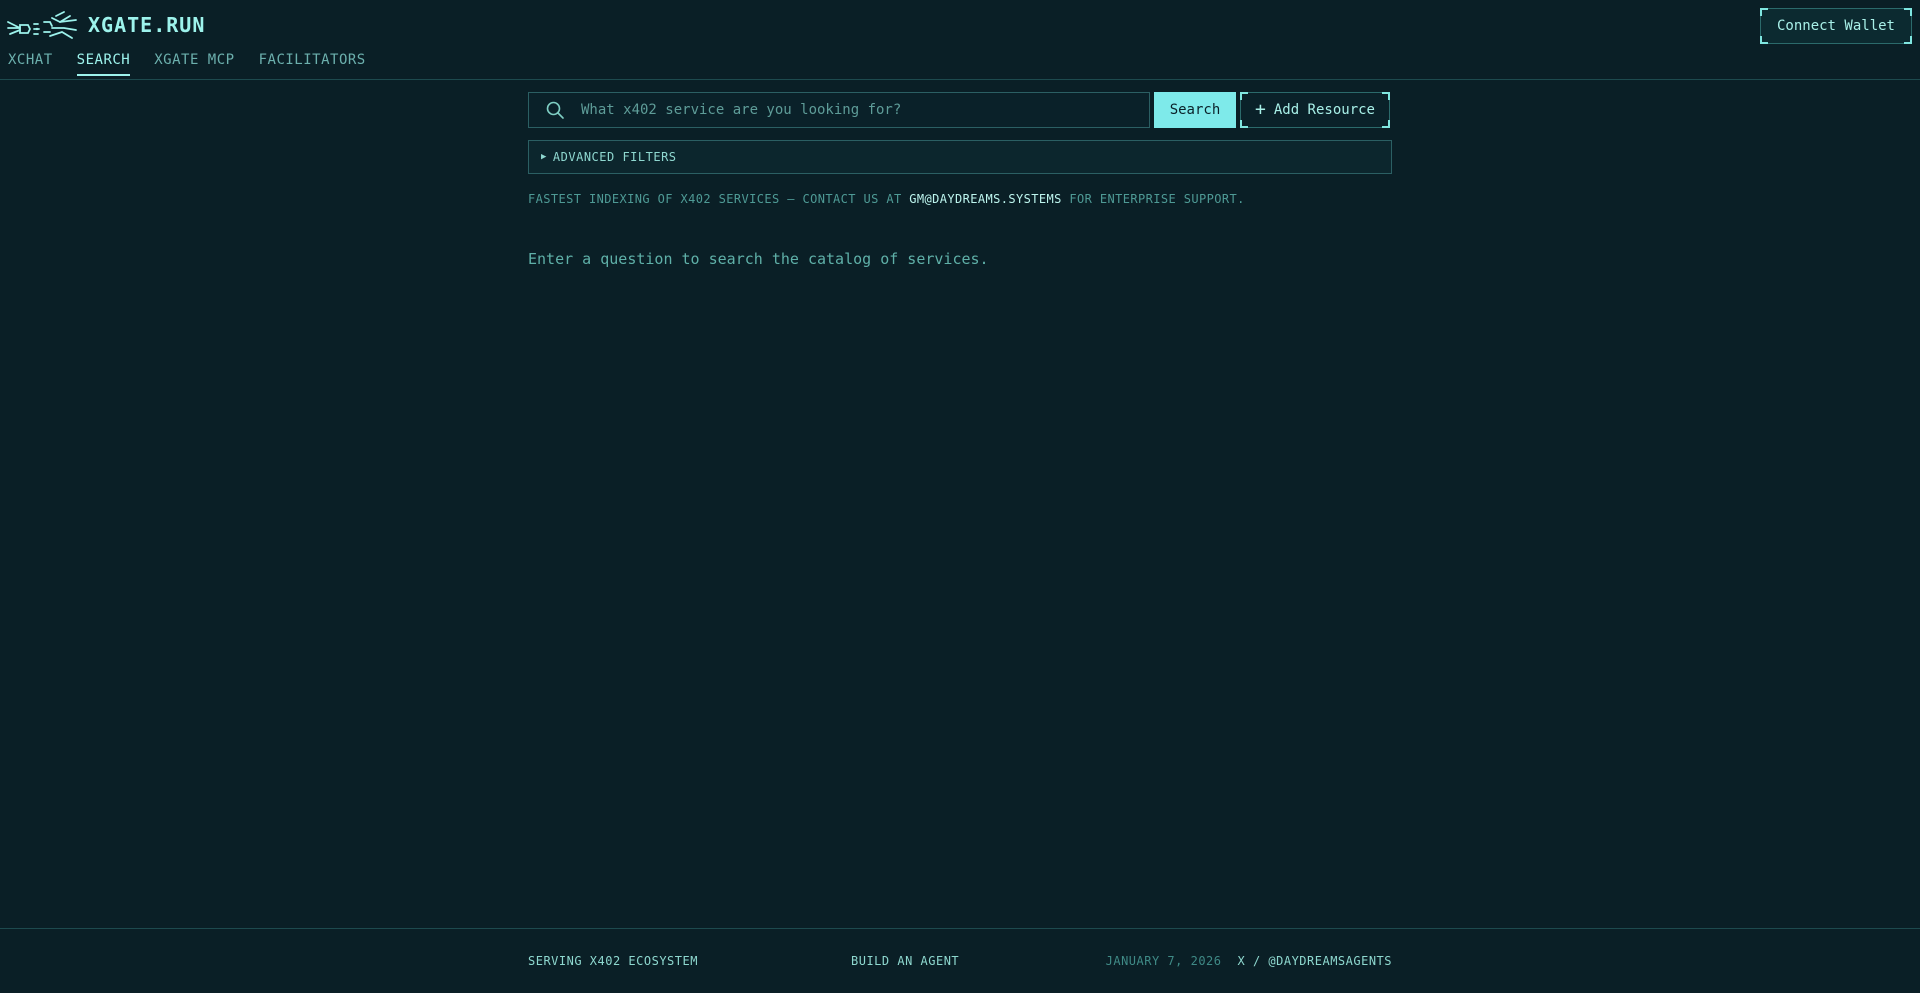 The width and height of the screenshot is (1920, 993). I want to click on caret-right-icon: ▶, so click(544, 157).